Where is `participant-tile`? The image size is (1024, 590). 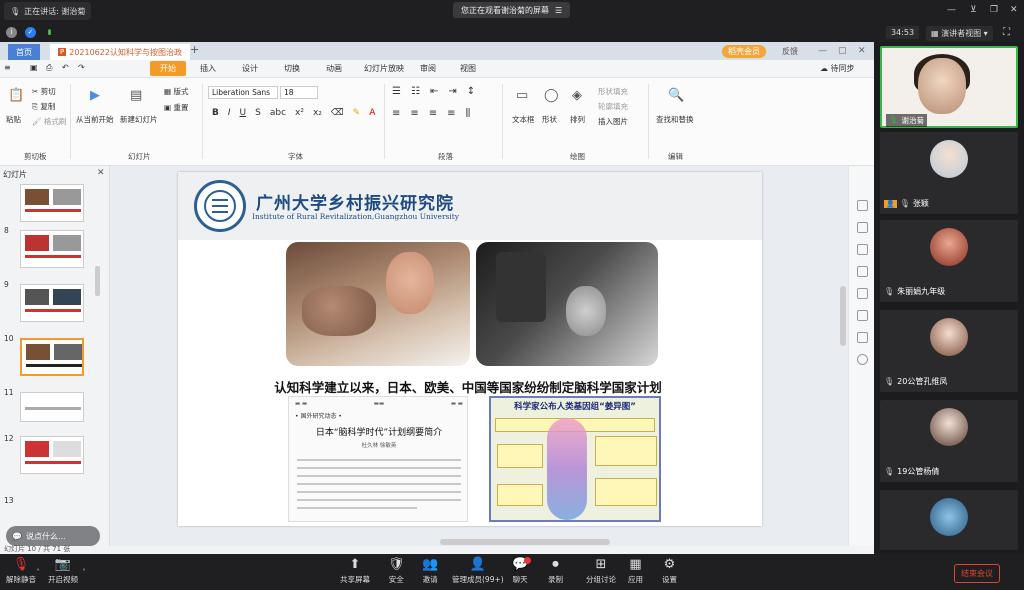
participant-tile is located at coordinates (949, 520).